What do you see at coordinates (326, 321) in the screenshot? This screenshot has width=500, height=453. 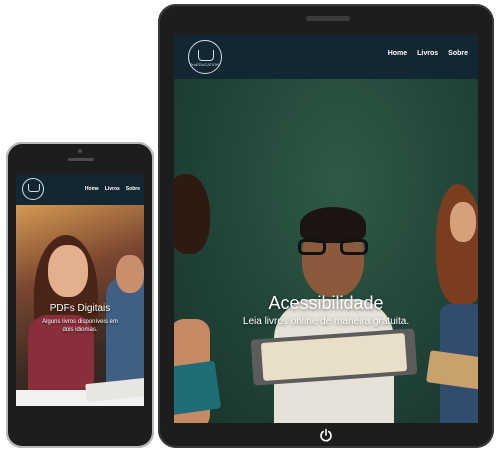 I see `hero-subtitle: Leia livros online de maneira gratuita.` at bounding box center [326, 321].